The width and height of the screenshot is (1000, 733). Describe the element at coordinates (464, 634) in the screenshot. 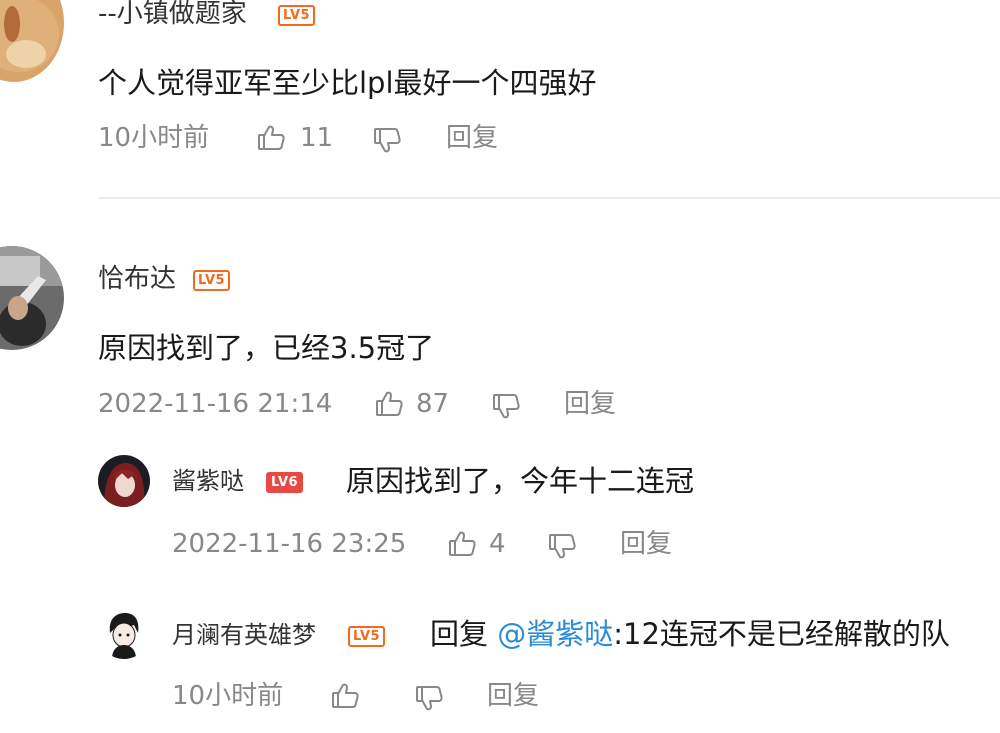

I see `reply-prefix: 回复` at that location.